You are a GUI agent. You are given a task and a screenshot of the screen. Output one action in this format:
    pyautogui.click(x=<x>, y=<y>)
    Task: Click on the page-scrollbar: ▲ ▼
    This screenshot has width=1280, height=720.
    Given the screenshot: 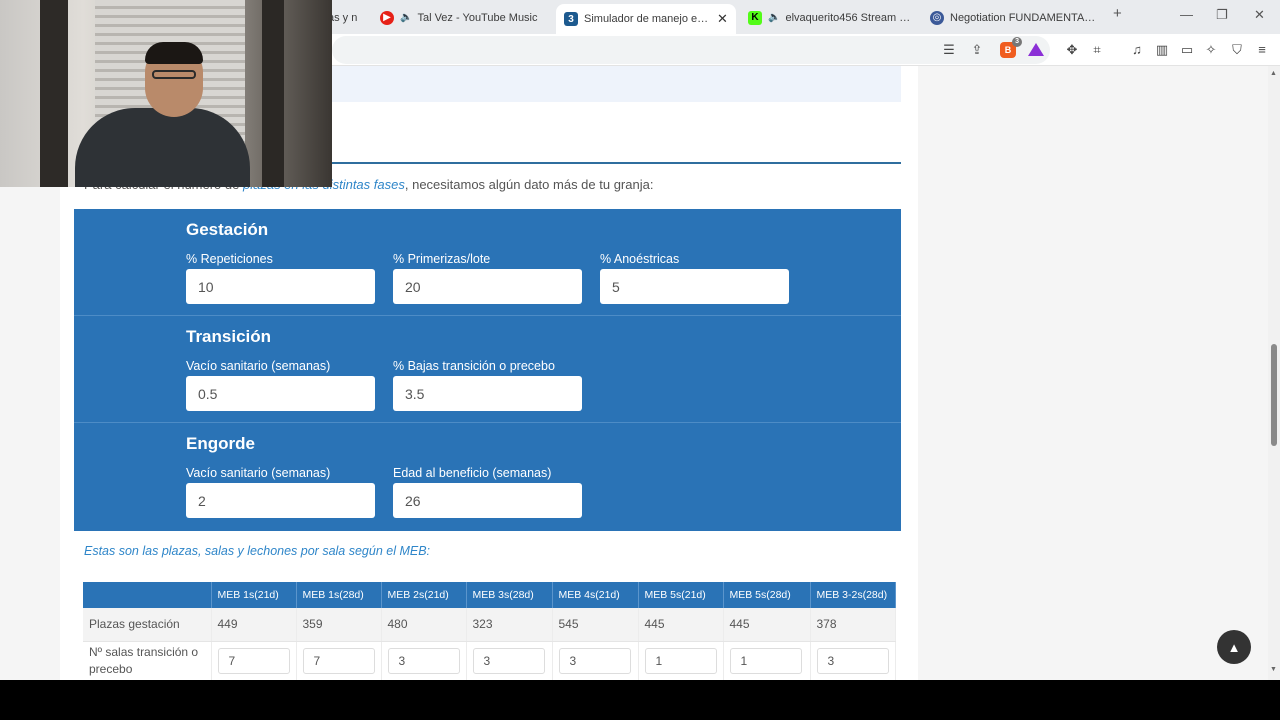 What is the action you would take?
    pyautogui.click(x=1274, y=373)
    